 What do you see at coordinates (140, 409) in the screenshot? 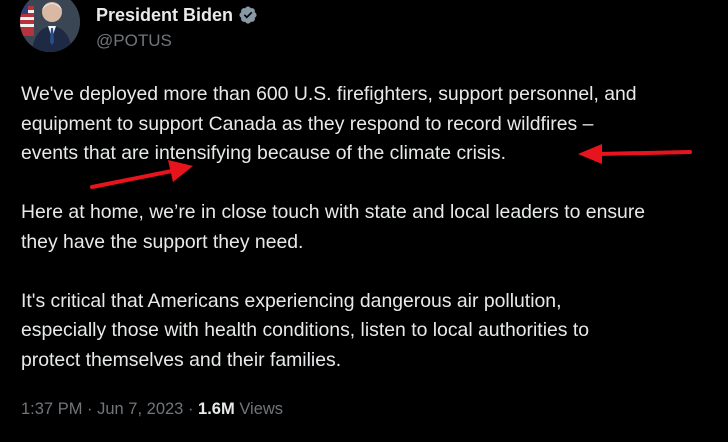
I see `tweet-date: Jun 7, 2023` at bounding box center [140, 409].